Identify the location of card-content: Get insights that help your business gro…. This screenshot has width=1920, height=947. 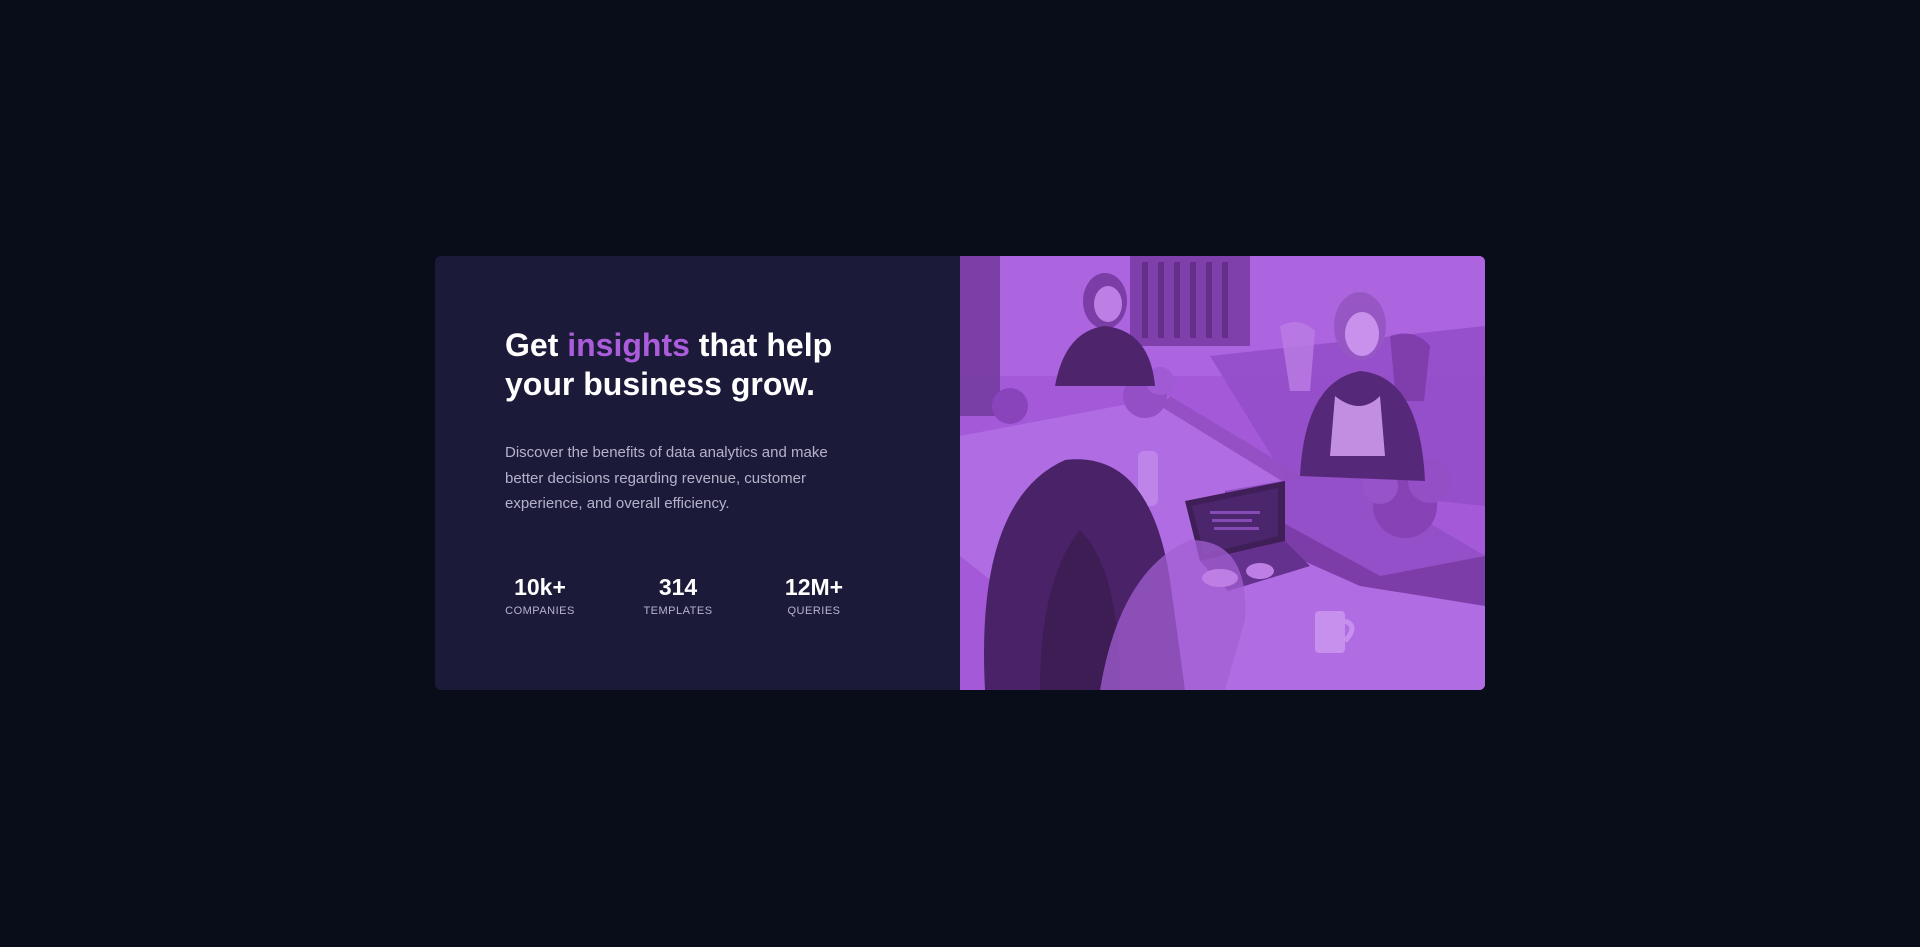
(697, 473).